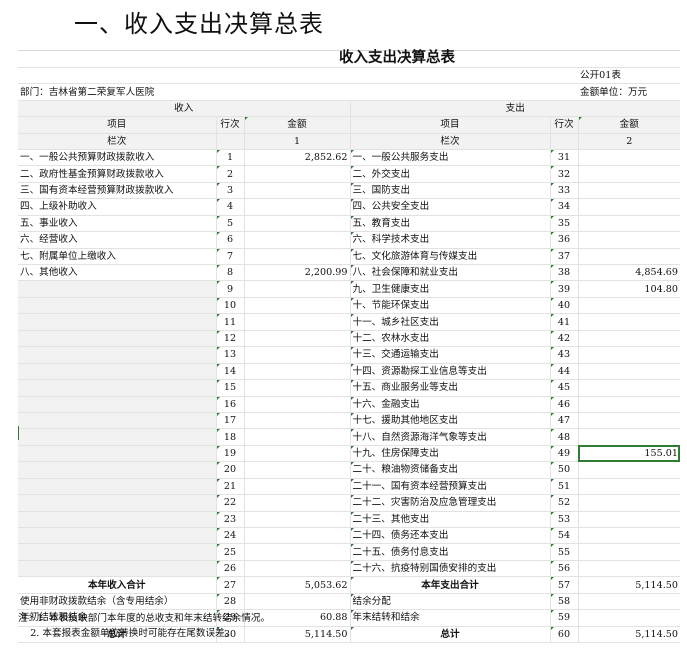 The image size is (687, 649). What do you see at coordinates (564, 289) in the screenshot?
I see `expense-row-no-cell: 39` at bounding box center [564, 289].